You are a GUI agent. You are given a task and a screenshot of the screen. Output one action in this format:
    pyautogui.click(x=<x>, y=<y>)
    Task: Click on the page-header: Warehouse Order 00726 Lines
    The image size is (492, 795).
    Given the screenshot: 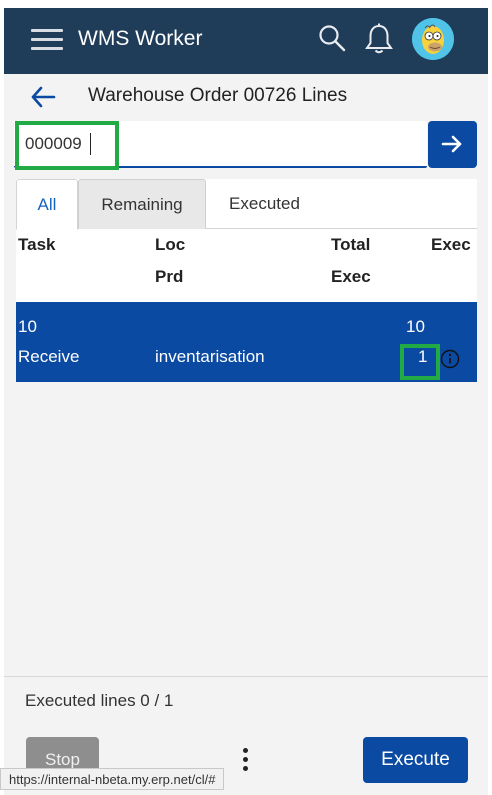 What is the action you would take?
    pyautogui.click(x=246, y=97)
    